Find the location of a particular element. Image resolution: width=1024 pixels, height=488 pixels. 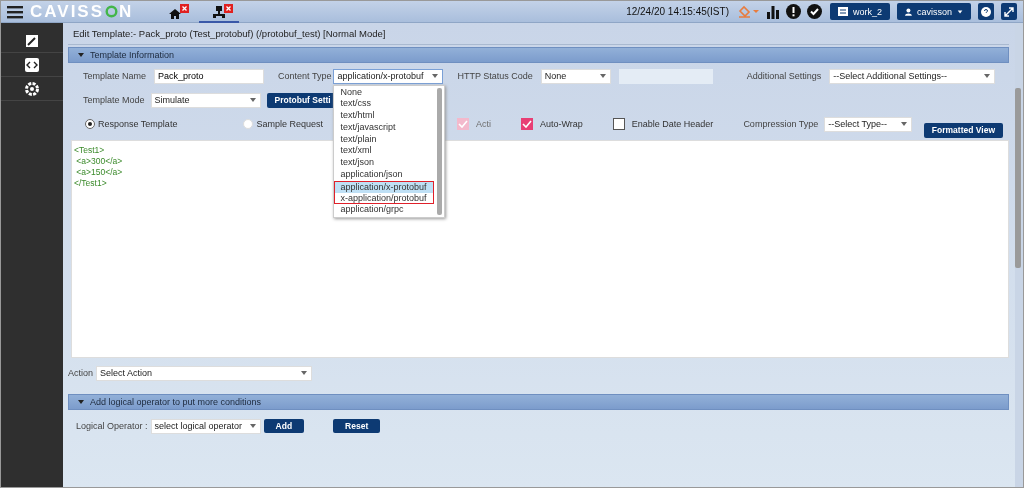

logo: CAVISS N is located at coordinates (82, 11).